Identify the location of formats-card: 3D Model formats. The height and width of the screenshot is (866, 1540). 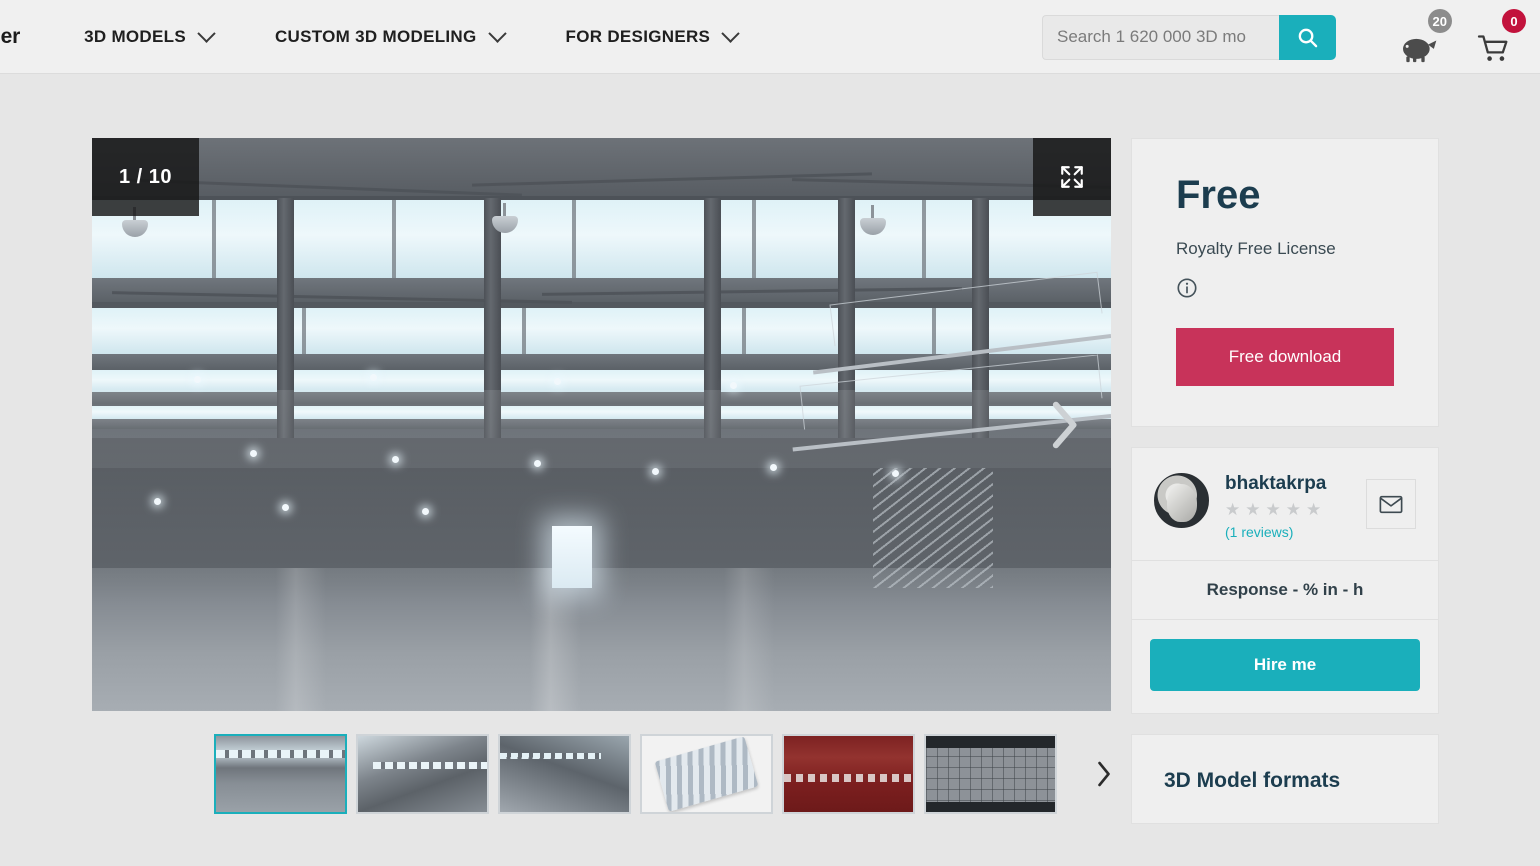
(1285, 779).